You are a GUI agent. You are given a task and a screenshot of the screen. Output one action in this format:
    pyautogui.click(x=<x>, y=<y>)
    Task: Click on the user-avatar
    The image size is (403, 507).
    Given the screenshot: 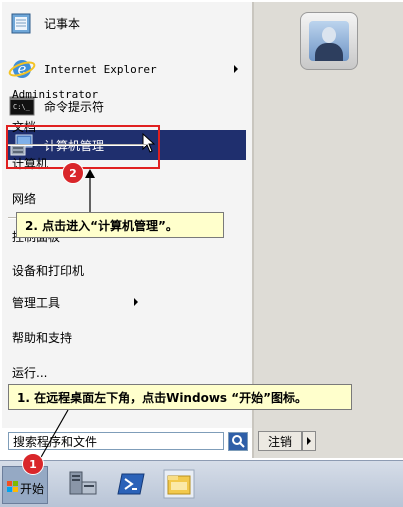 What is the action you would take?
    pyautogui.click(x=329, y=41)
    